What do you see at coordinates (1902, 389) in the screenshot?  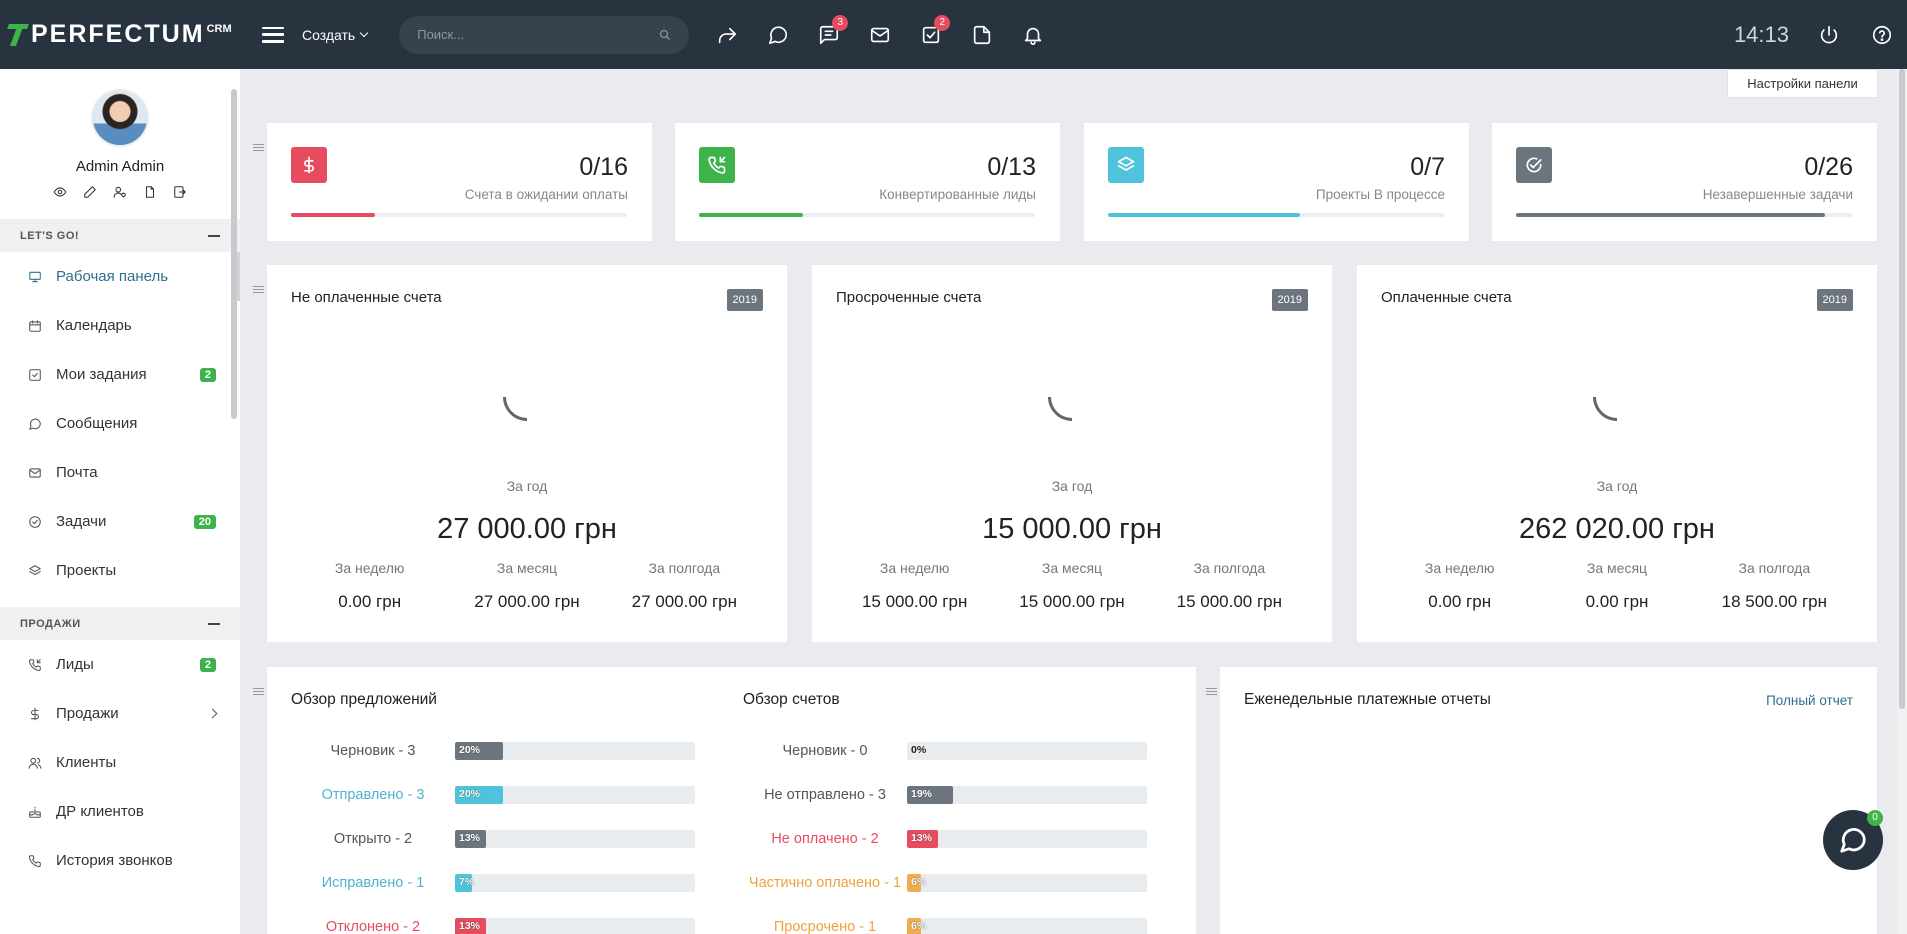 I see `scrollbar-thumb` at bounding box center [1902, 389].